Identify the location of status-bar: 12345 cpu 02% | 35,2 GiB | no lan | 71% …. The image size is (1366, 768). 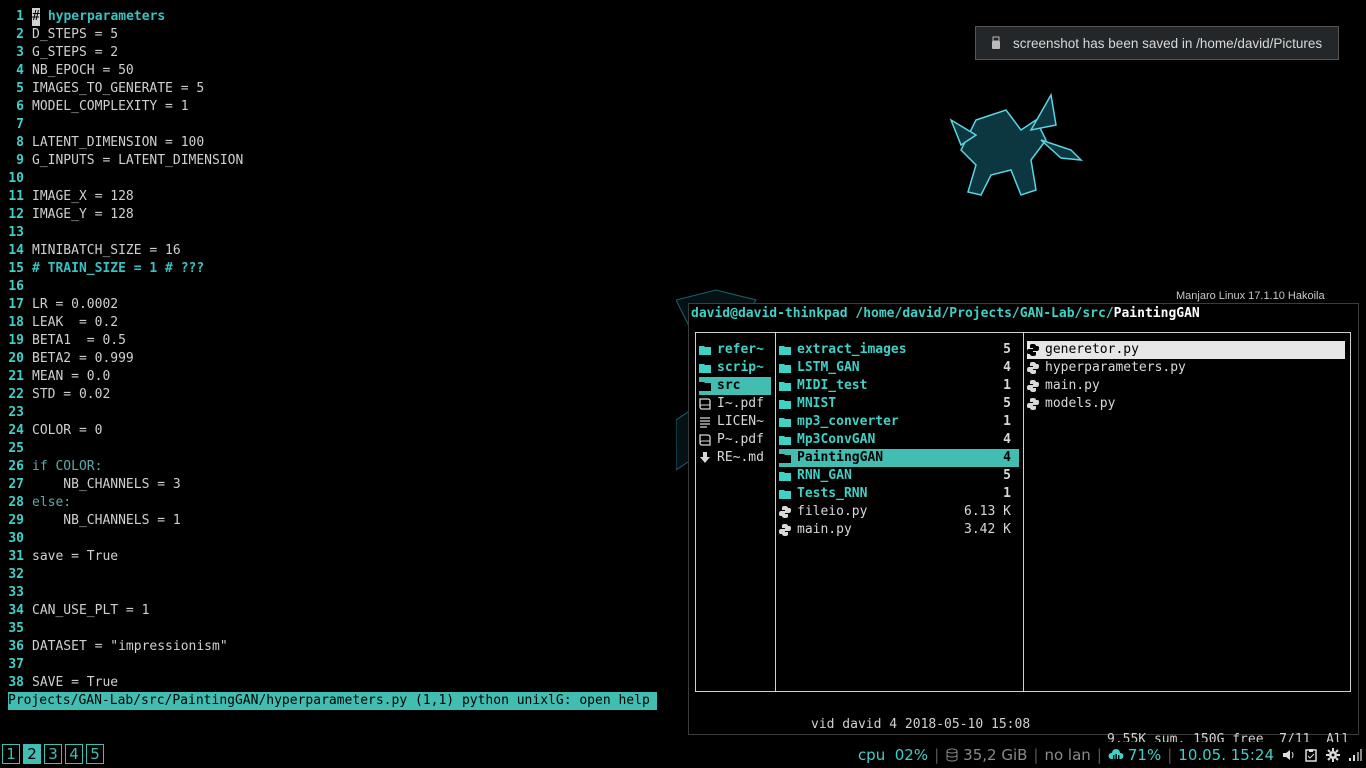
(683, 755).